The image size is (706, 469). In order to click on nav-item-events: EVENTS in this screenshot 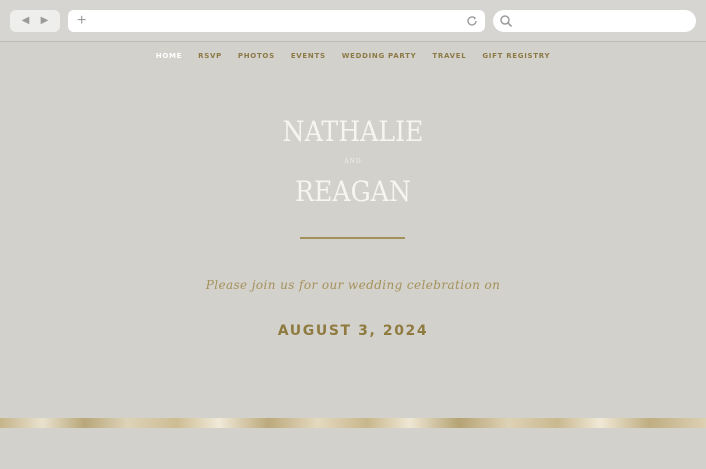, I will do `click(308, 56)`.